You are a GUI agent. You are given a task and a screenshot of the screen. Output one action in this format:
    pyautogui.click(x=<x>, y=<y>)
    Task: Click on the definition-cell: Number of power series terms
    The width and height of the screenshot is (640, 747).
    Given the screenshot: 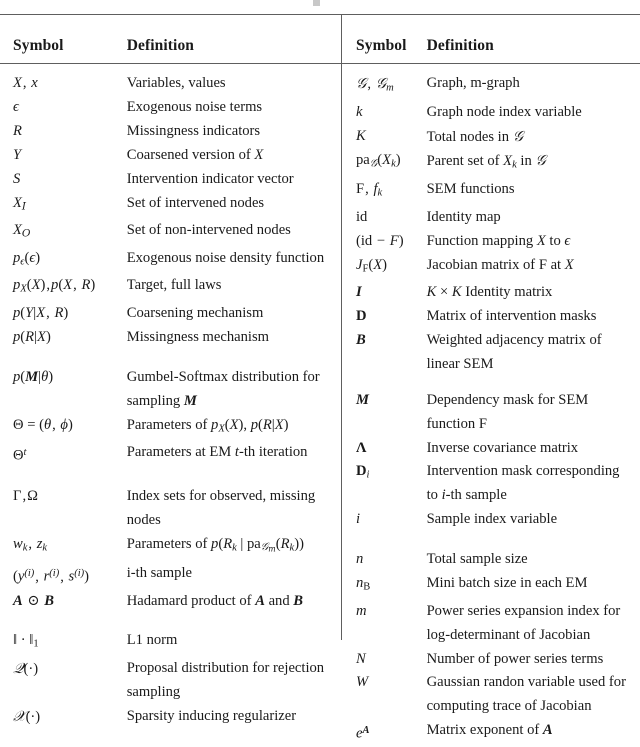 What is the action you would take?
    pyautogui.click(x=515, y=658)
    